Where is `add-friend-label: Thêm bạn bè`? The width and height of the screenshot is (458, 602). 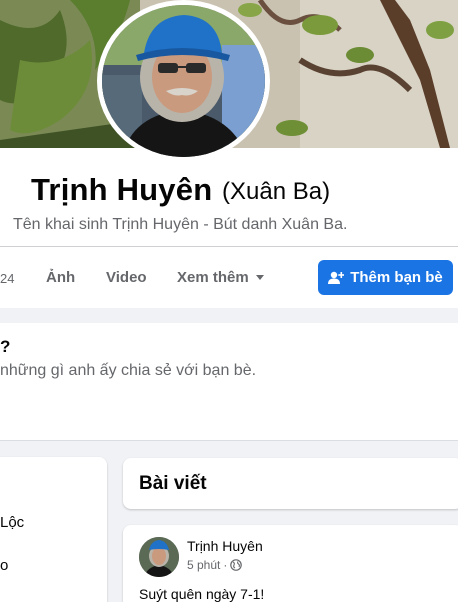 add-friend-label: Thêm bạn bè is located at coordinates (396, 277).